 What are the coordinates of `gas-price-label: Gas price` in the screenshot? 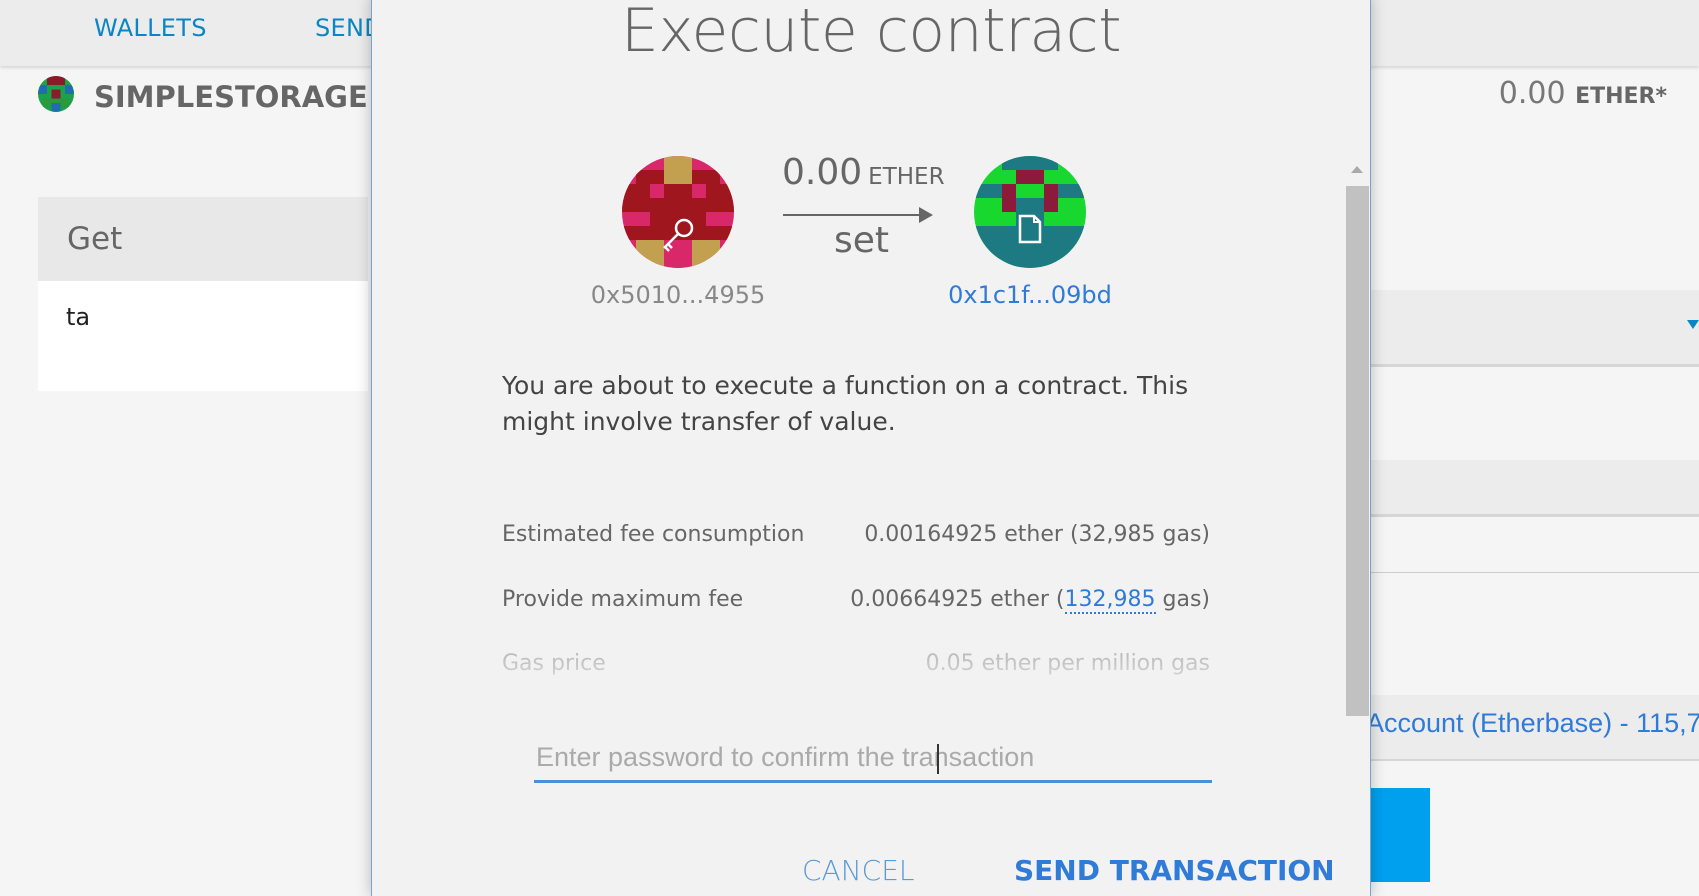 It's located at (554, 663).